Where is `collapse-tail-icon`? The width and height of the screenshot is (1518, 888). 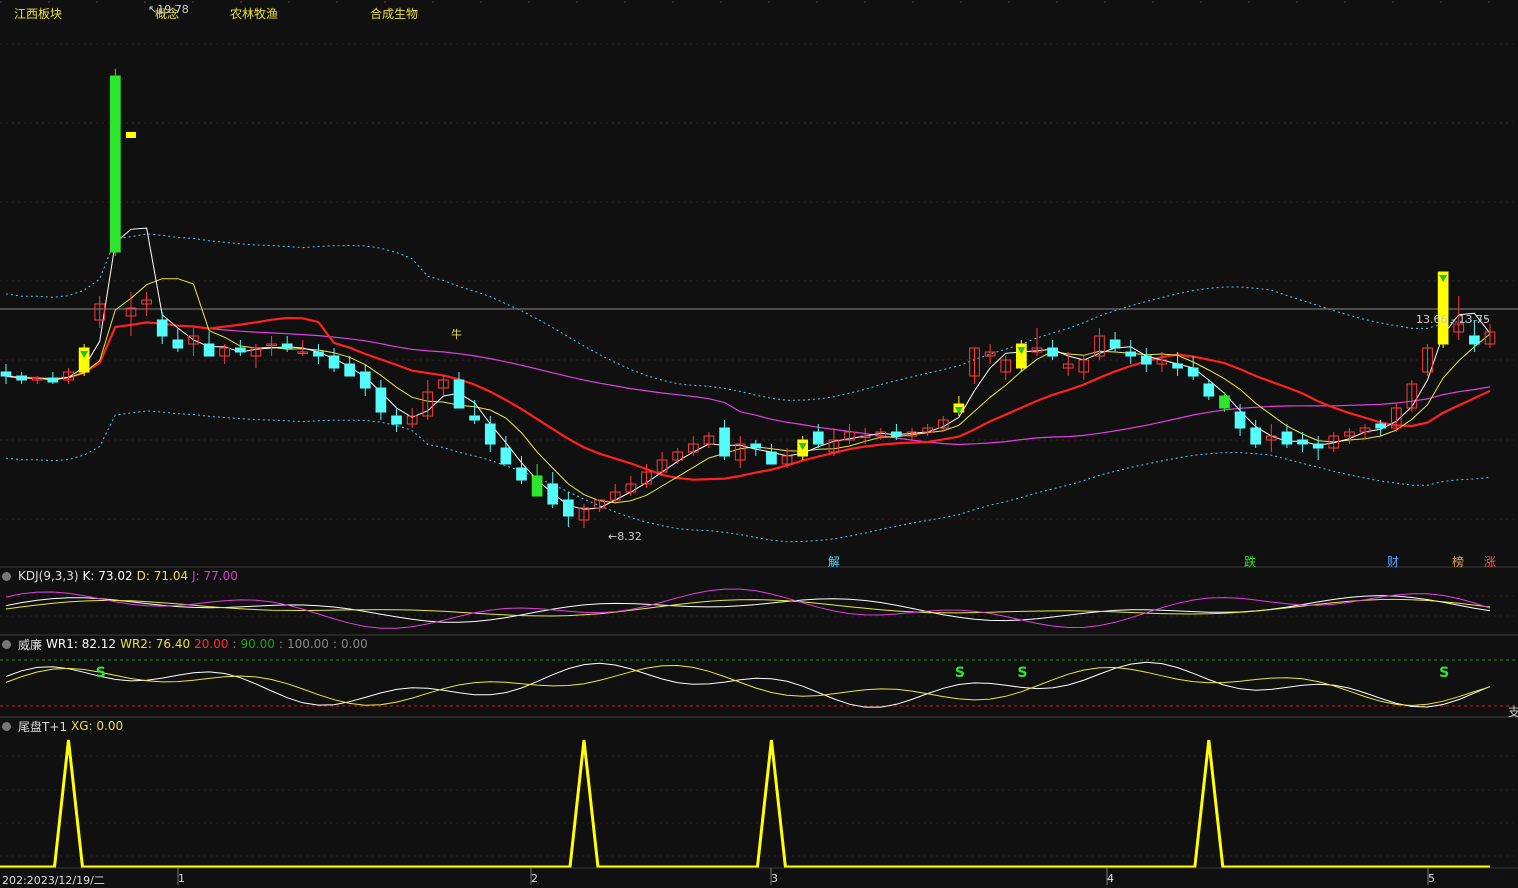
collapse-tail-icon is located at coordinates (6, 726).